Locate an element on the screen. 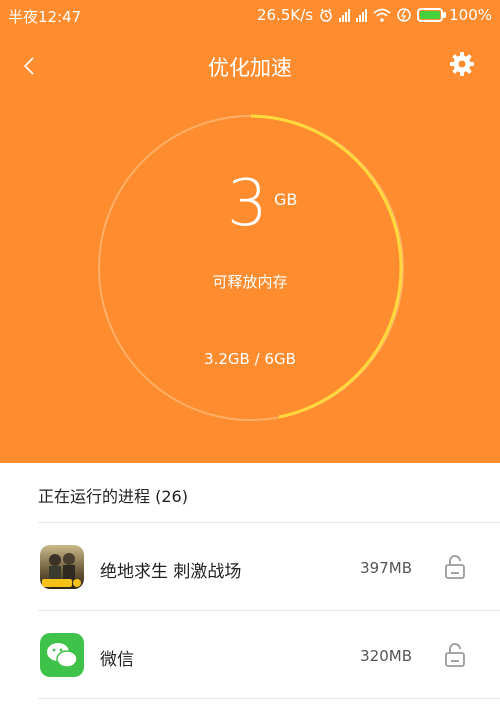  memory-gauge-progress is located at coordinates (326, 266).